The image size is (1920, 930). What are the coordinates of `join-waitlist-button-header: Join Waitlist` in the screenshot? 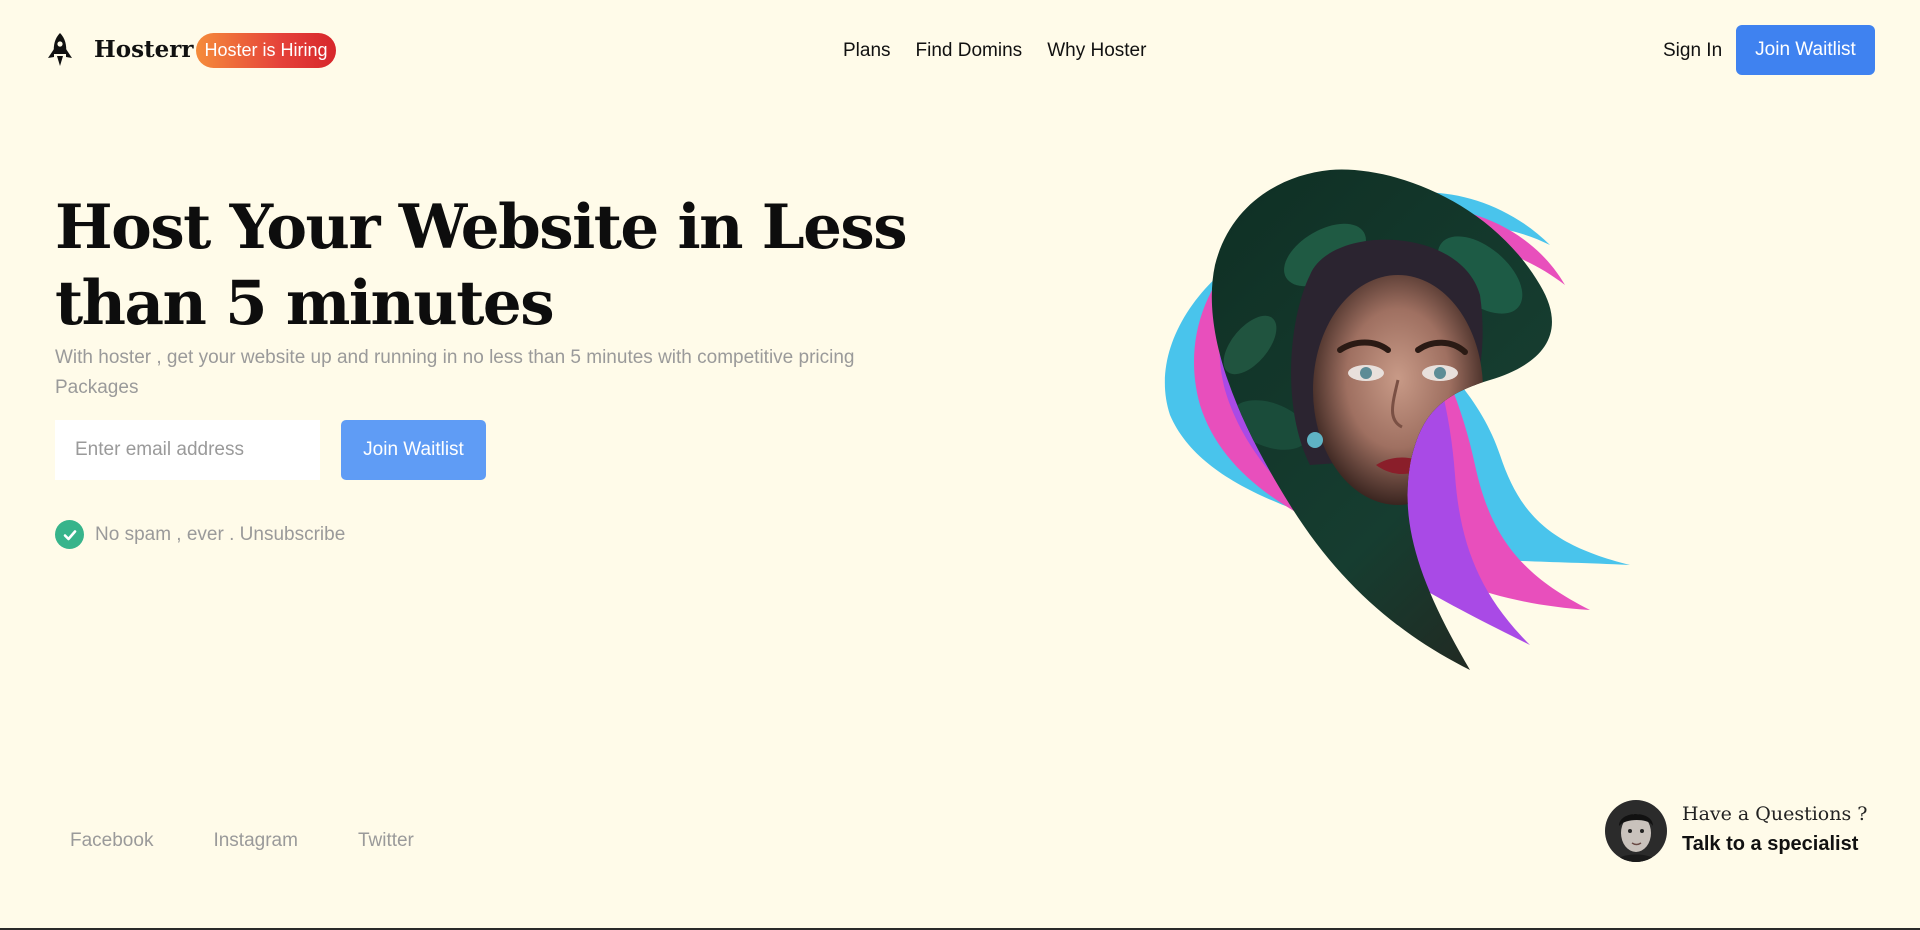 It's located at (1805, 50).